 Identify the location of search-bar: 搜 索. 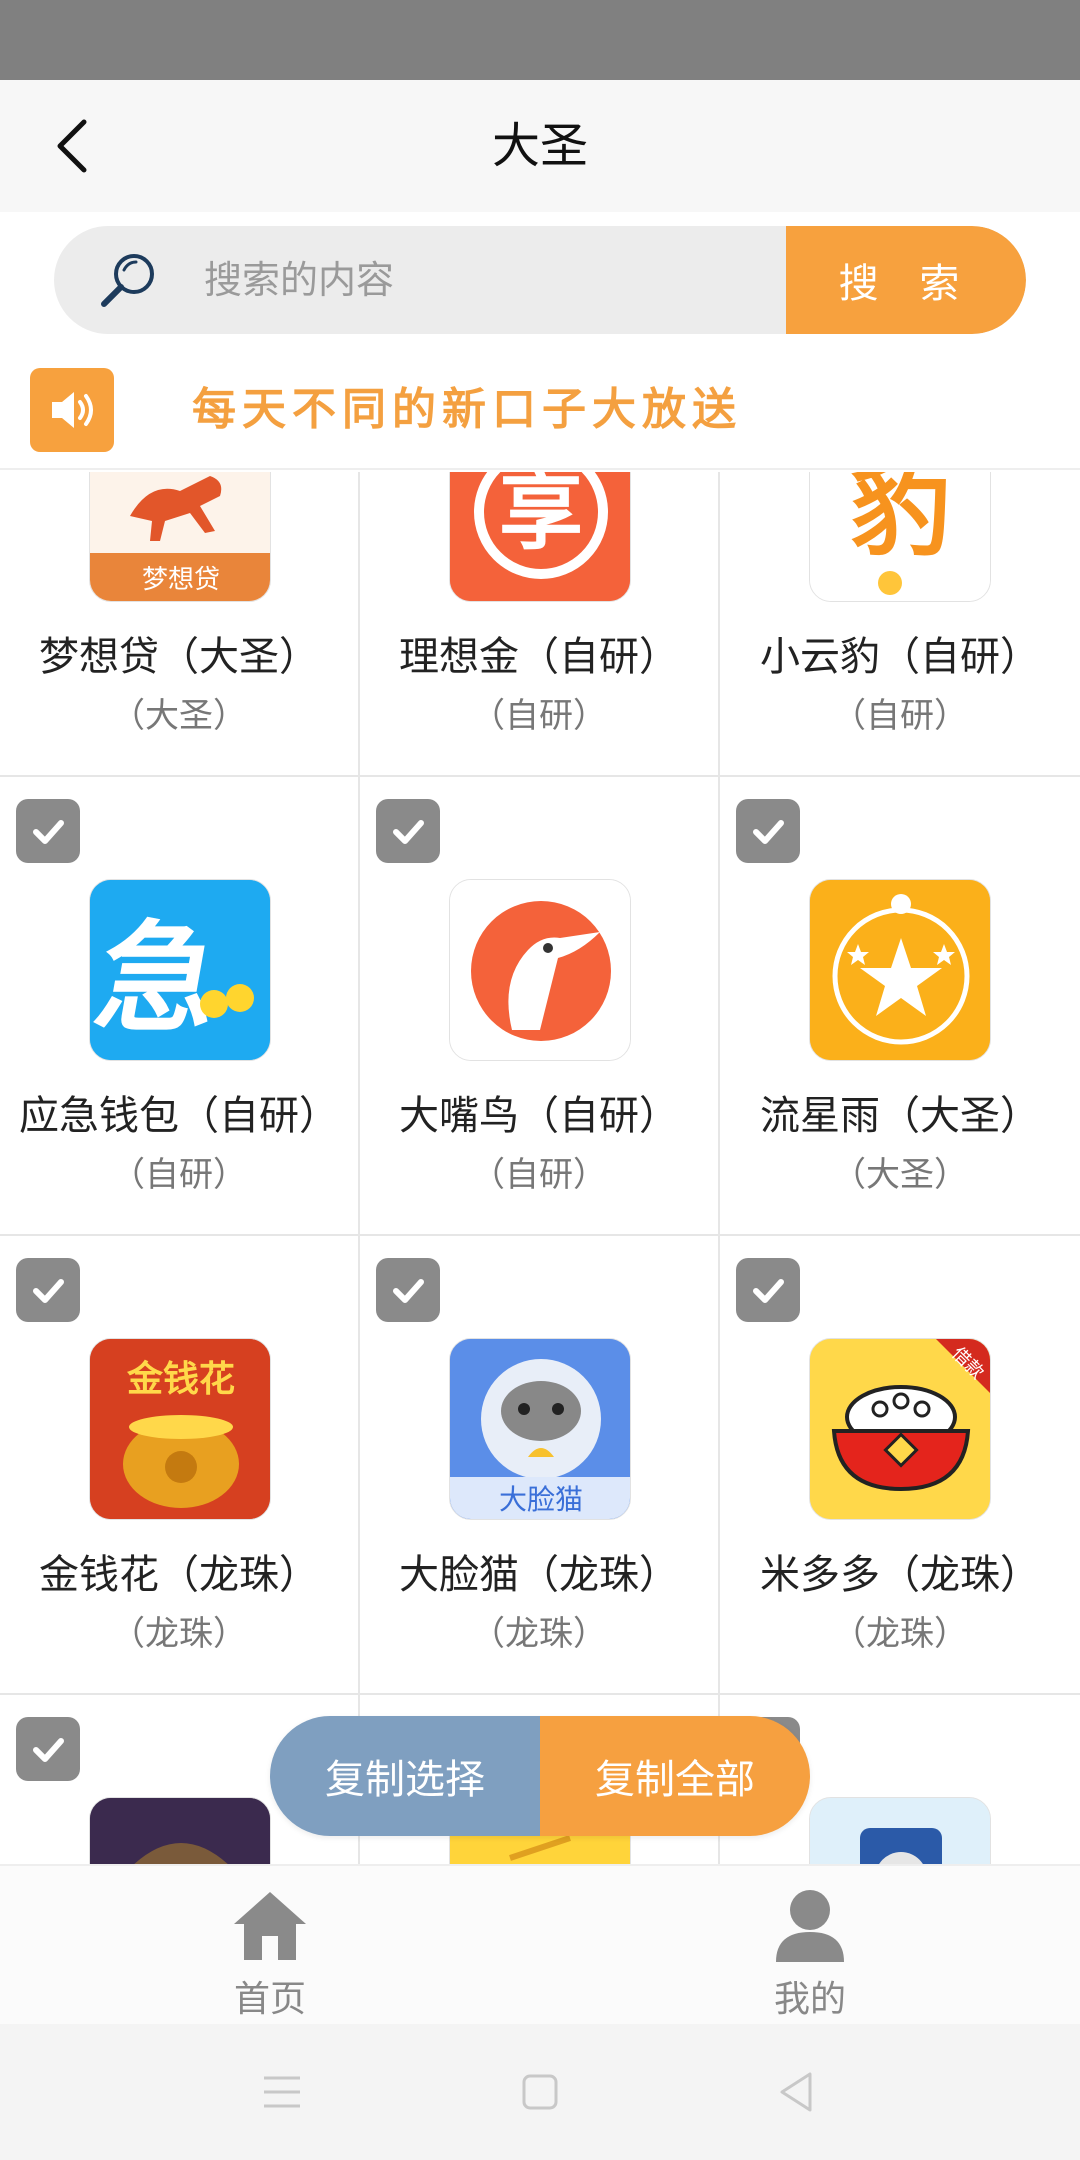
(540, 280).